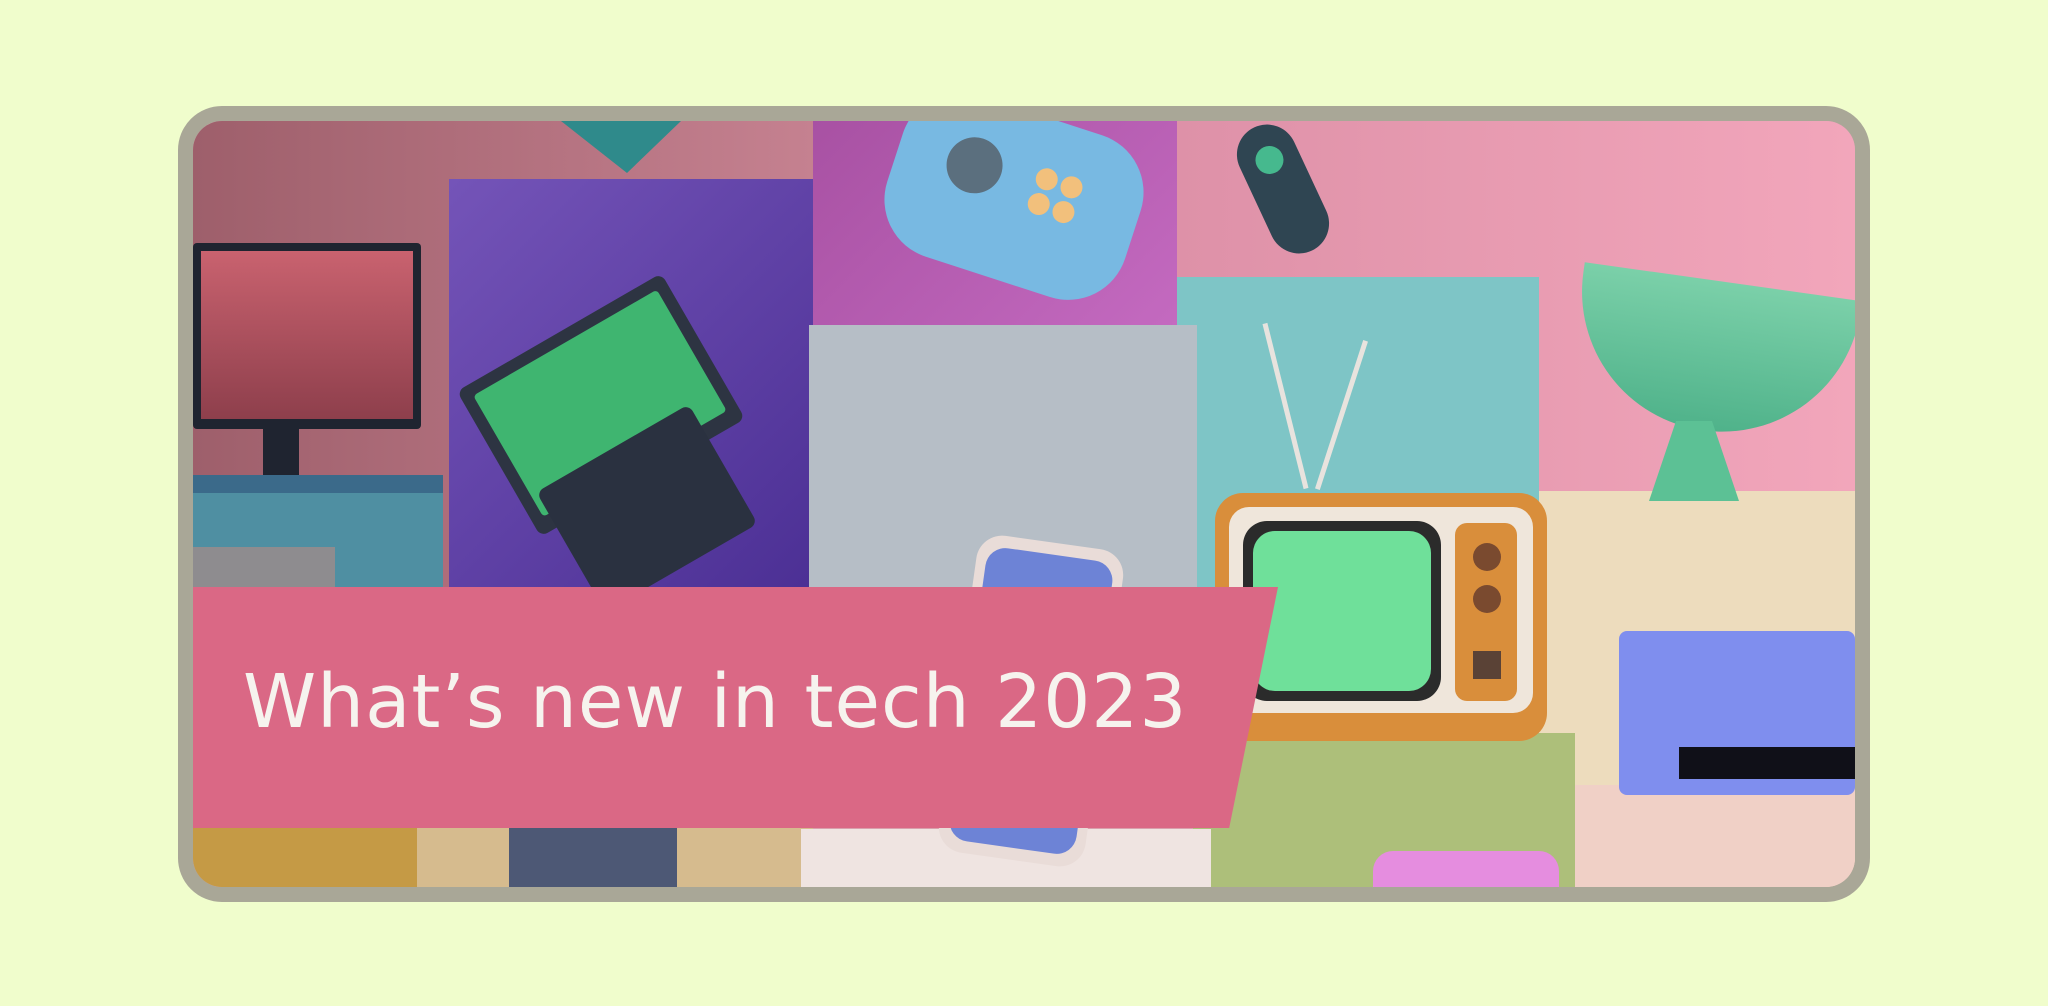 This screenshot has height=1006, width=2048. Describe the element at coordinates (281, 452) in the screenshot. I see `monitor-stand` at that location.